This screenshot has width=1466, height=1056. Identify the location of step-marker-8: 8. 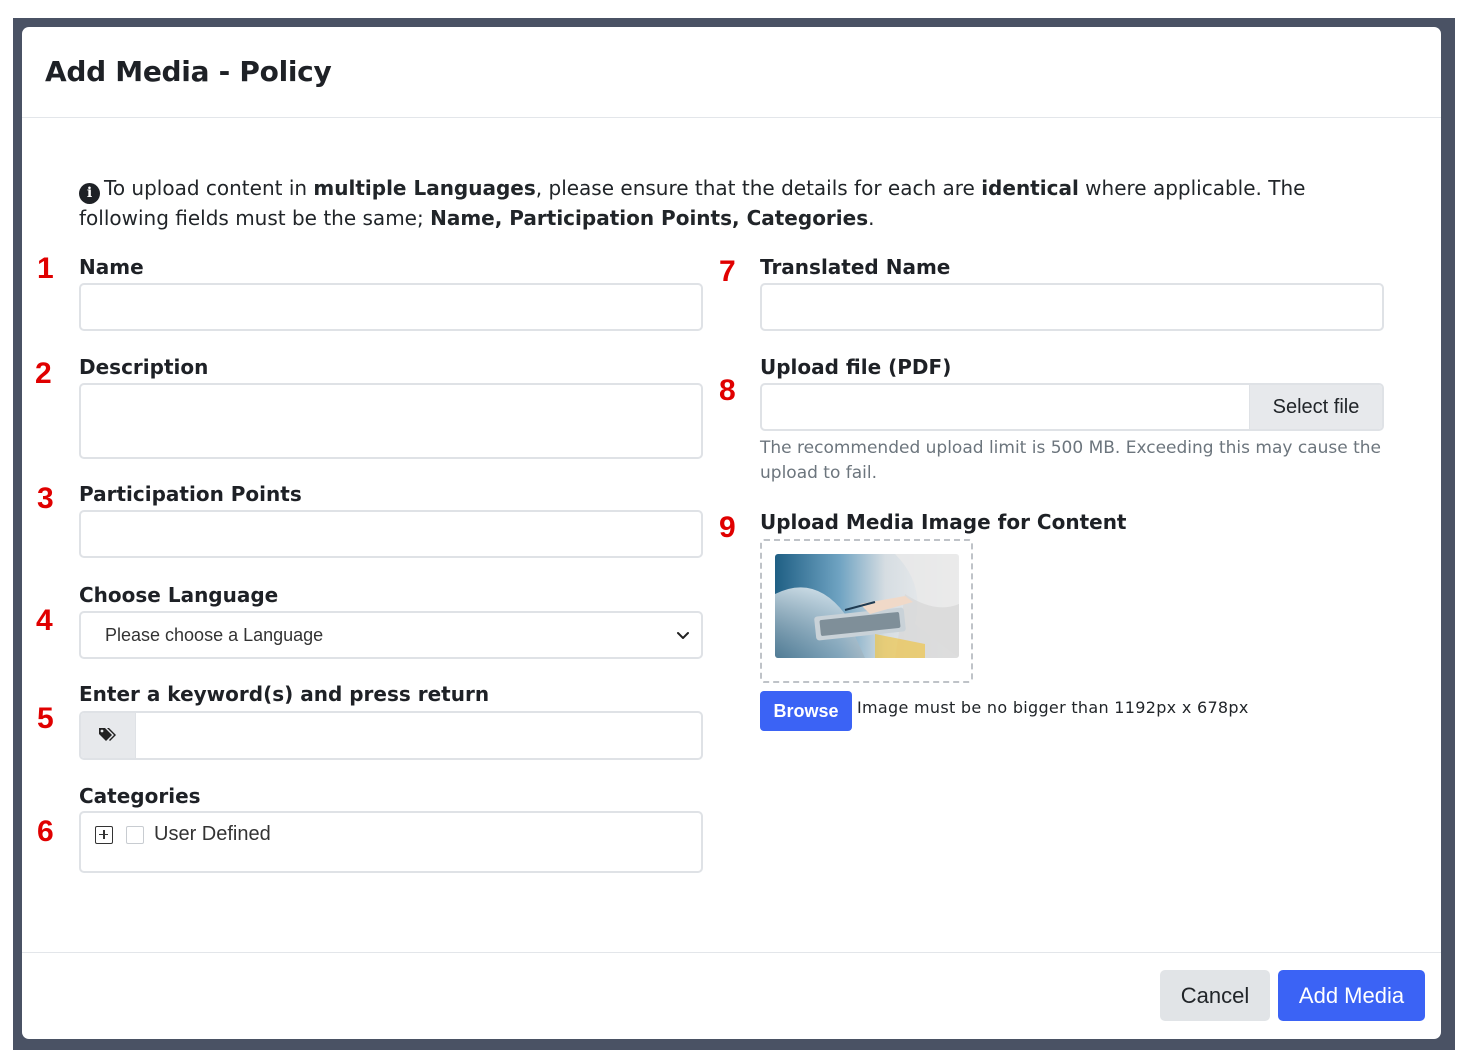
(727, 390).